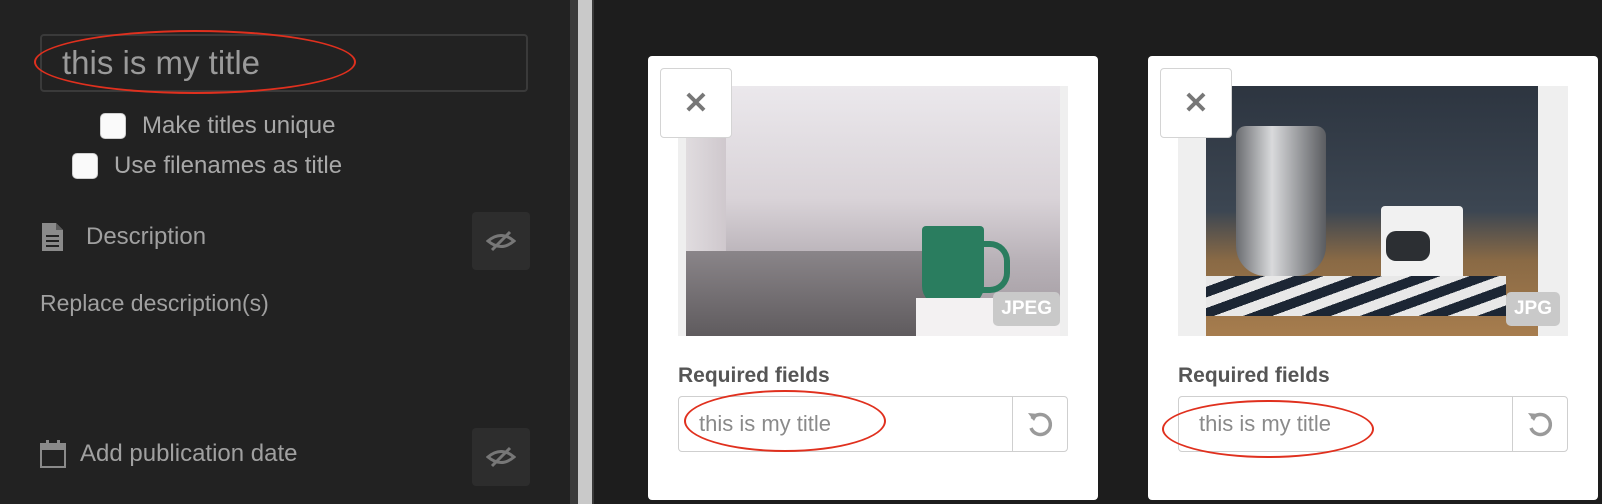 The width and height of the screenshot is (1602, 504). I want to click on thumbnail-frame: JPG, so click(1373, 211).